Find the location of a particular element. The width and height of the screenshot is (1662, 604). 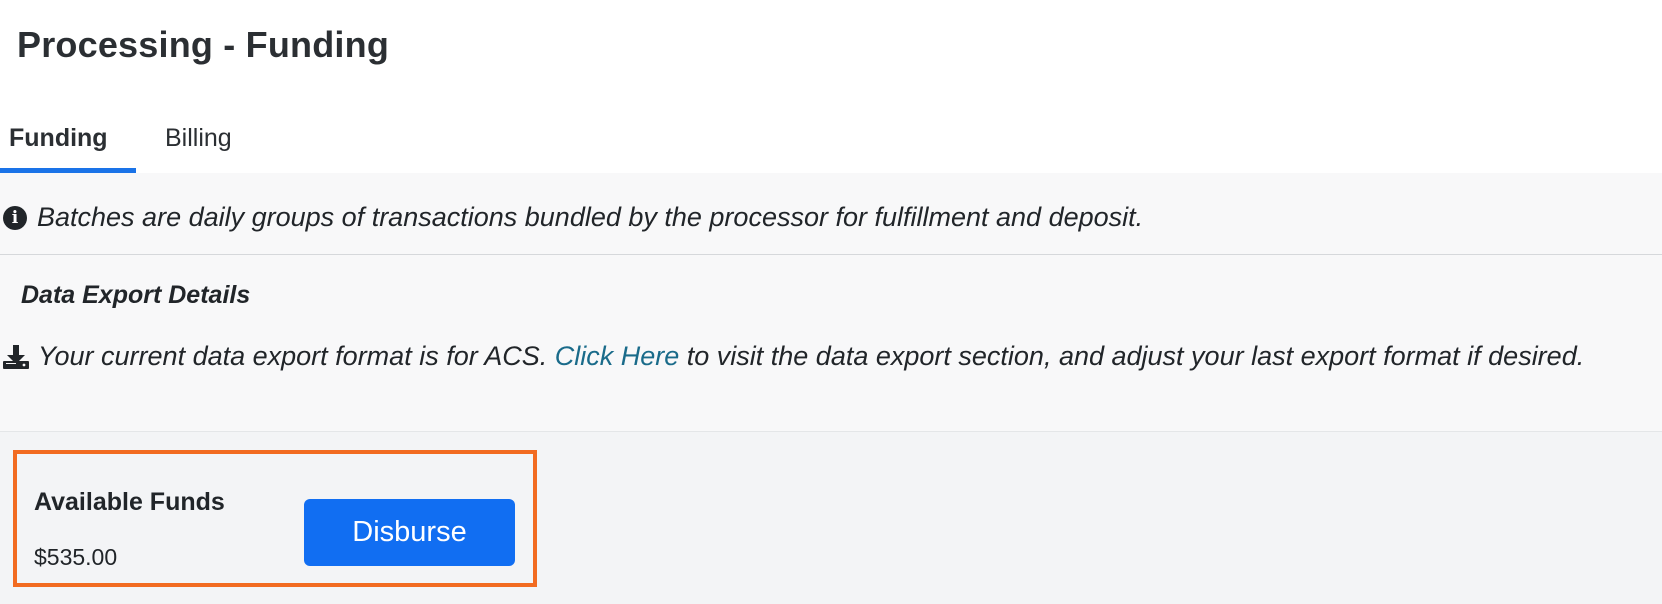

divider is located at coordinates (831, 254).